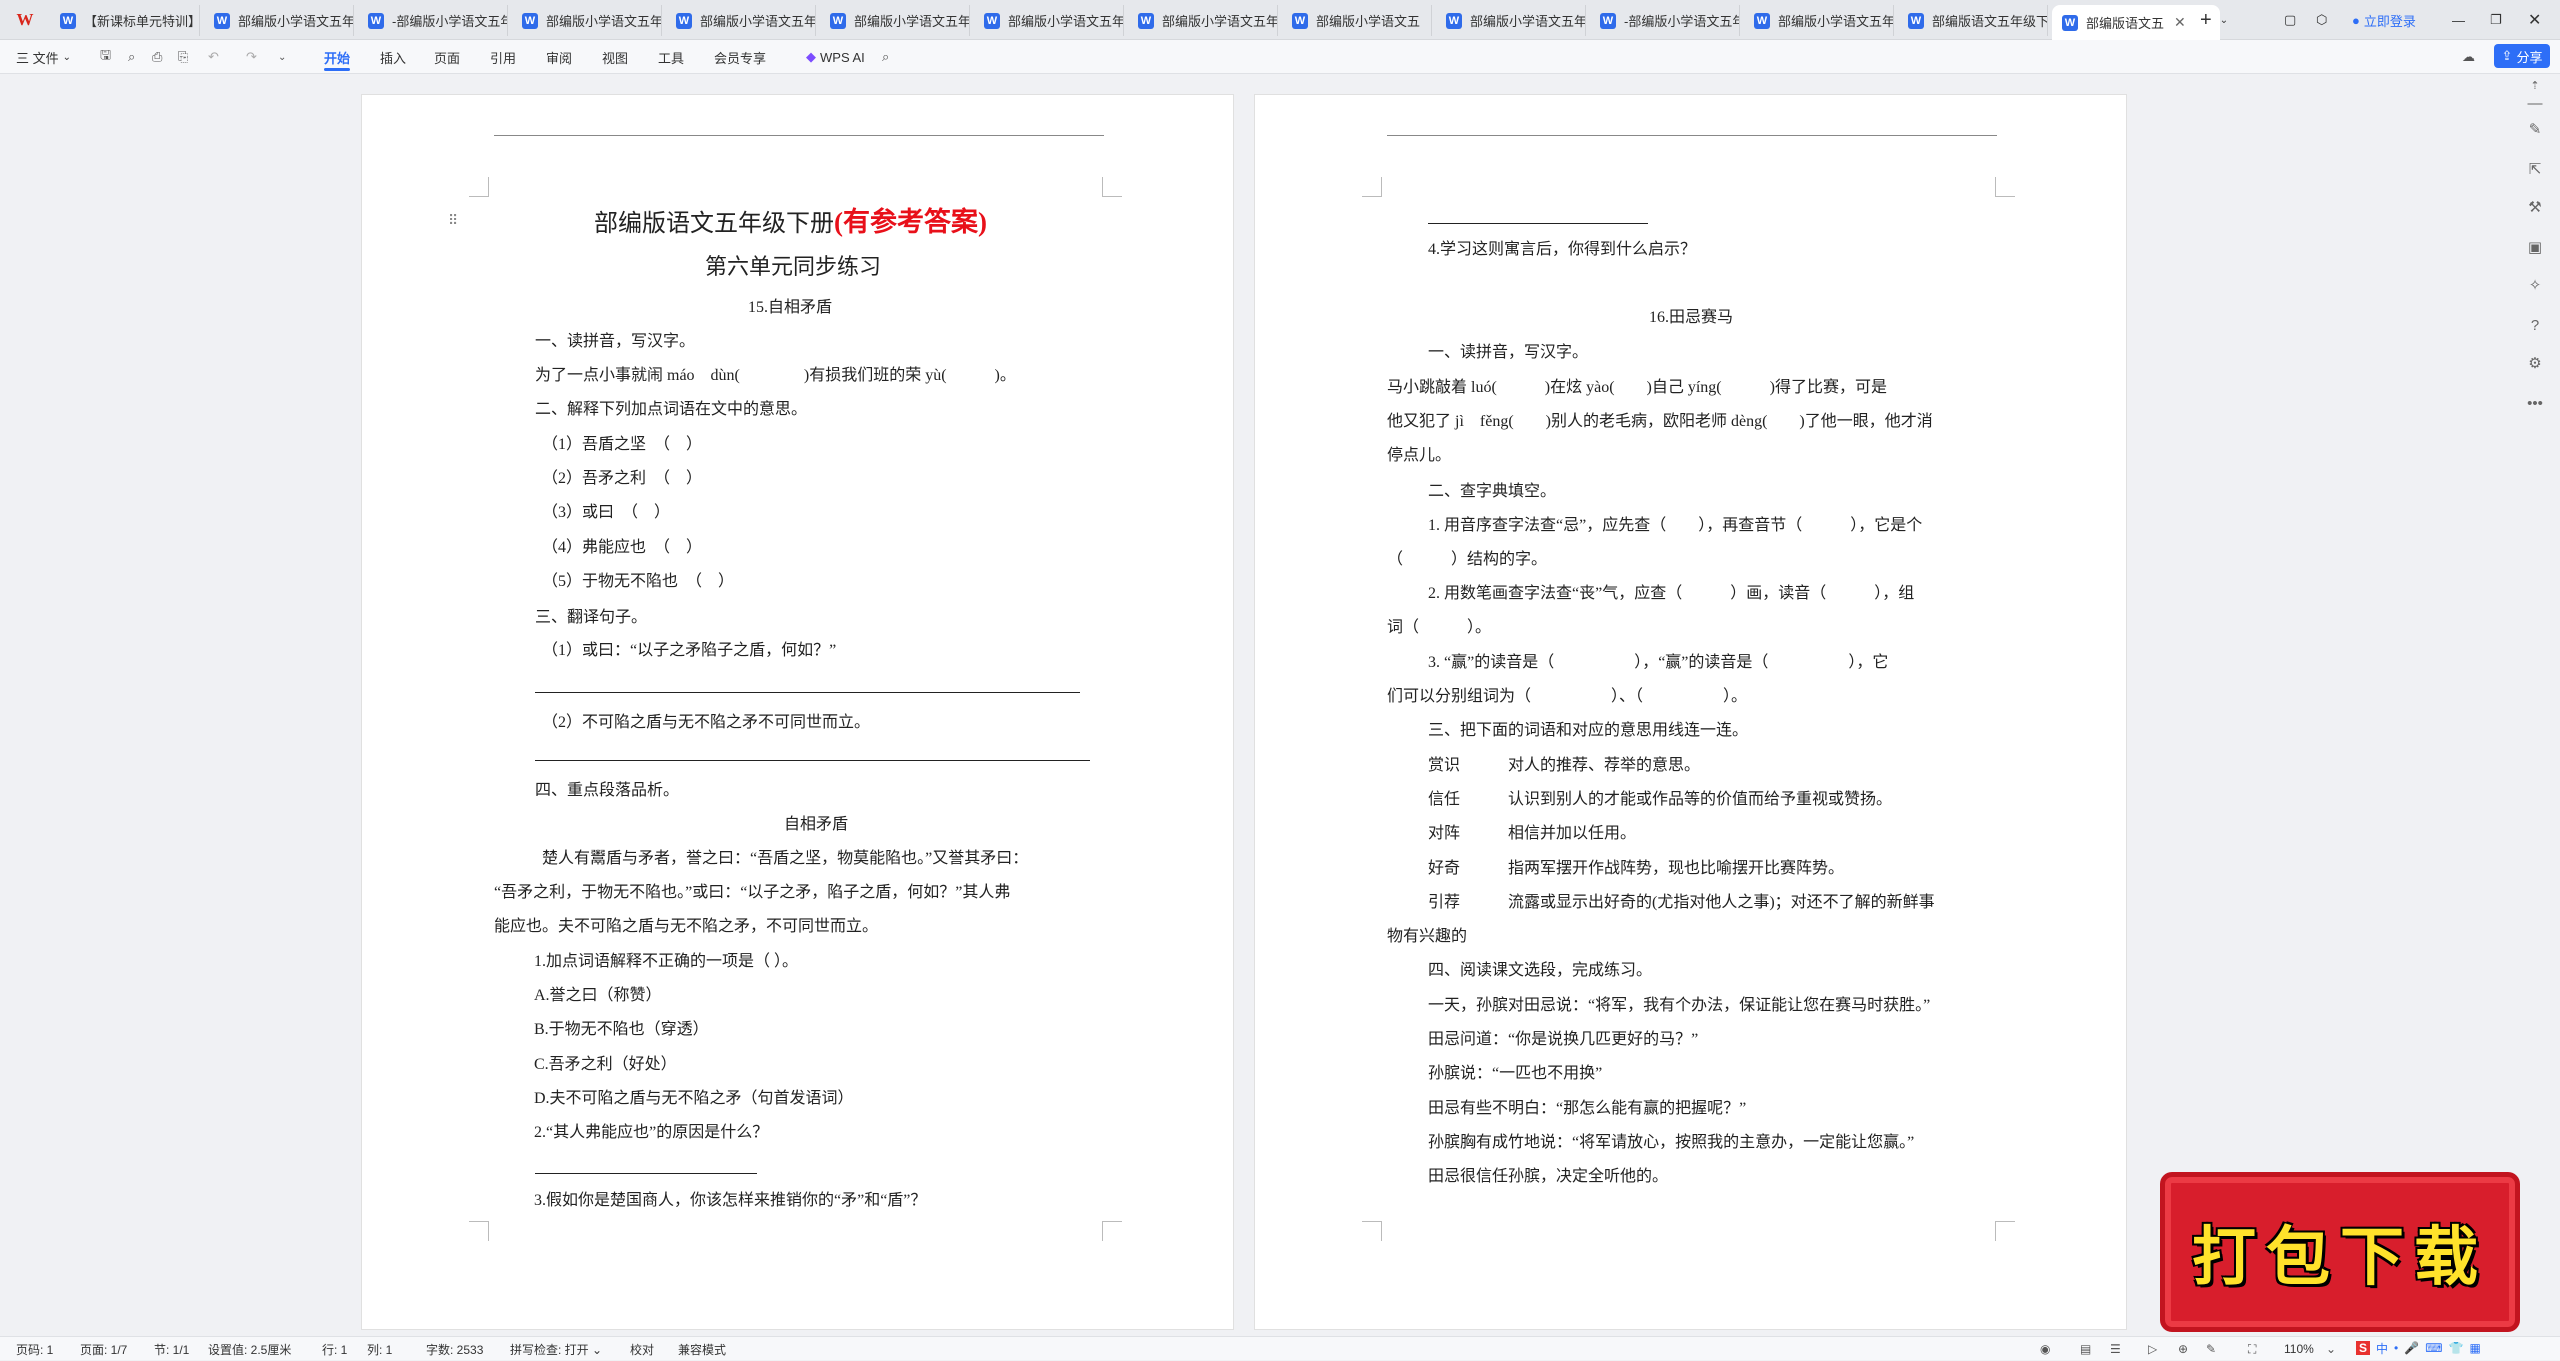 This screenshot has height=1361, width=2560. Describe the element at coordinates (453, 220) in the screenshot. I see `drag-handle-icon: ⠿` at that location.